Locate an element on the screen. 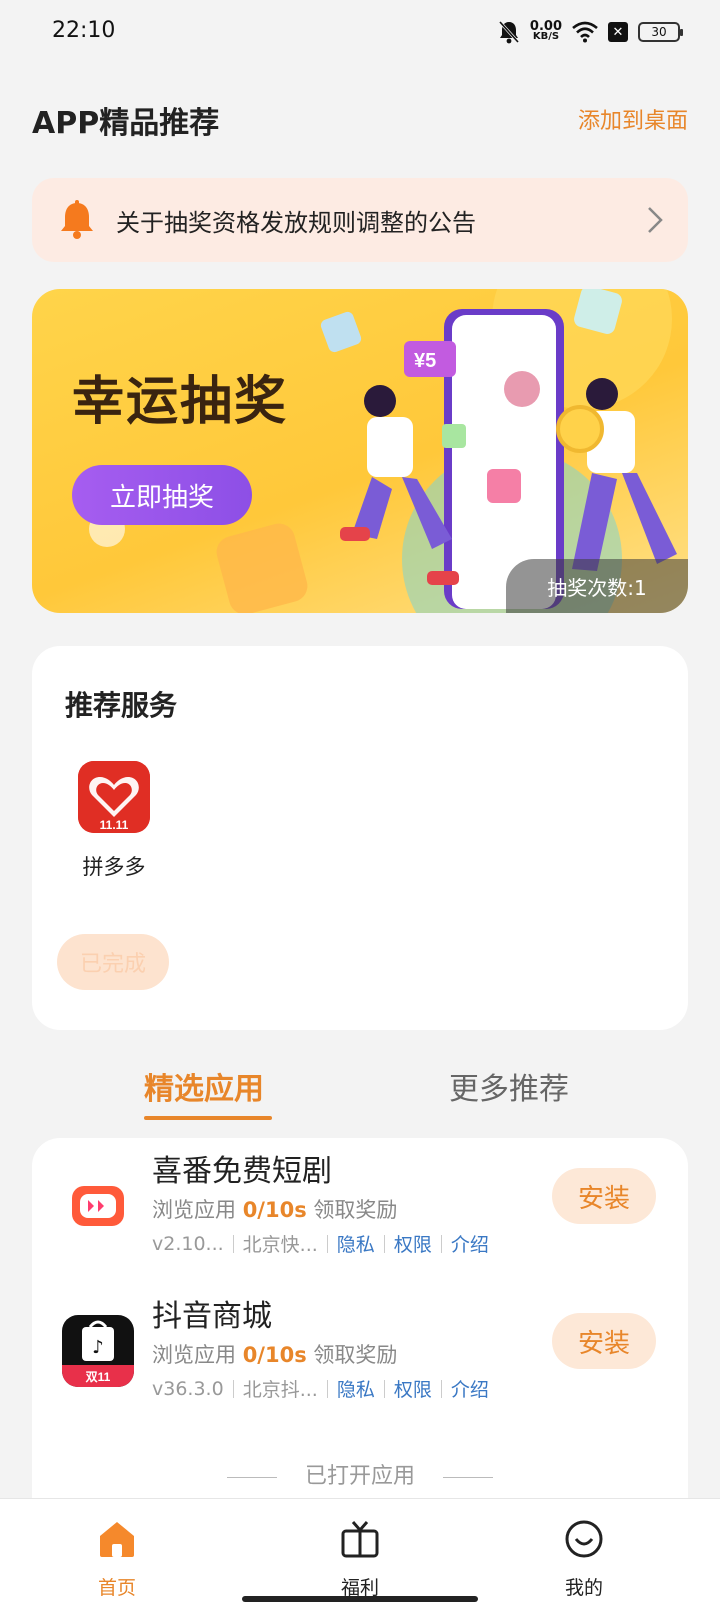 This screenshot has width=720, height=1612. announcement-banner: 关于抽奖资格发放规则调整的公告 is located at coordinates (360, 220).